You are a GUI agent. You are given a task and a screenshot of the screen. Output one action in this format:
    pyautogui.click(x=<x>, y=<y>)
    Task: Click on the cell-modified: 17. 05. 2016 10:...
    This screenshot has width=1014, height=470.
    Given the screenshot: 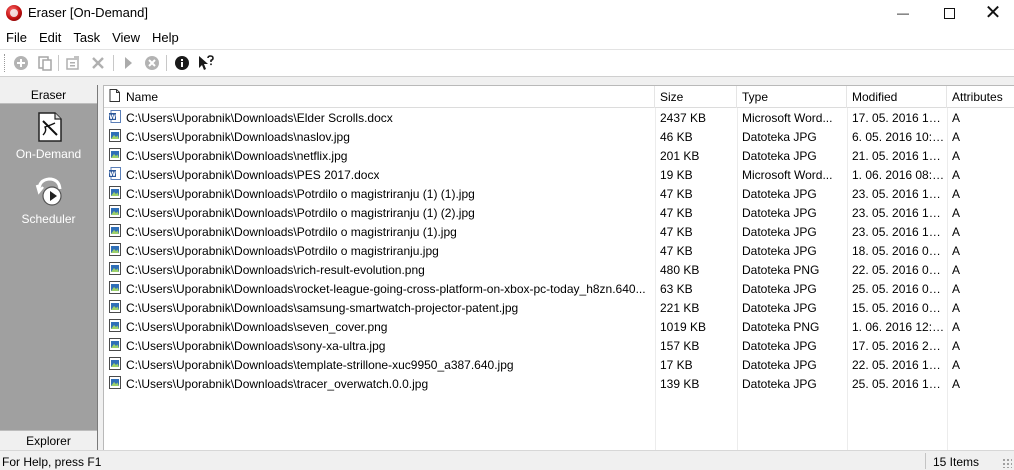 What is the action you would take?
    pyautogui.click(x=899, y=118)
    